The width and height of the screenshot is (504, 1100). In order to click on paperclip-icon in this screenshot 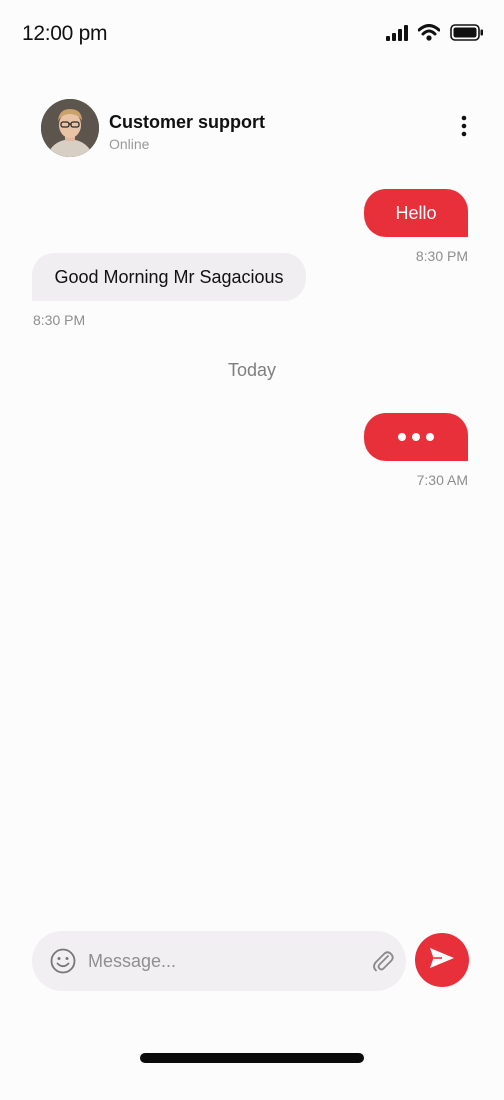, I will do `click(383, 961)`.